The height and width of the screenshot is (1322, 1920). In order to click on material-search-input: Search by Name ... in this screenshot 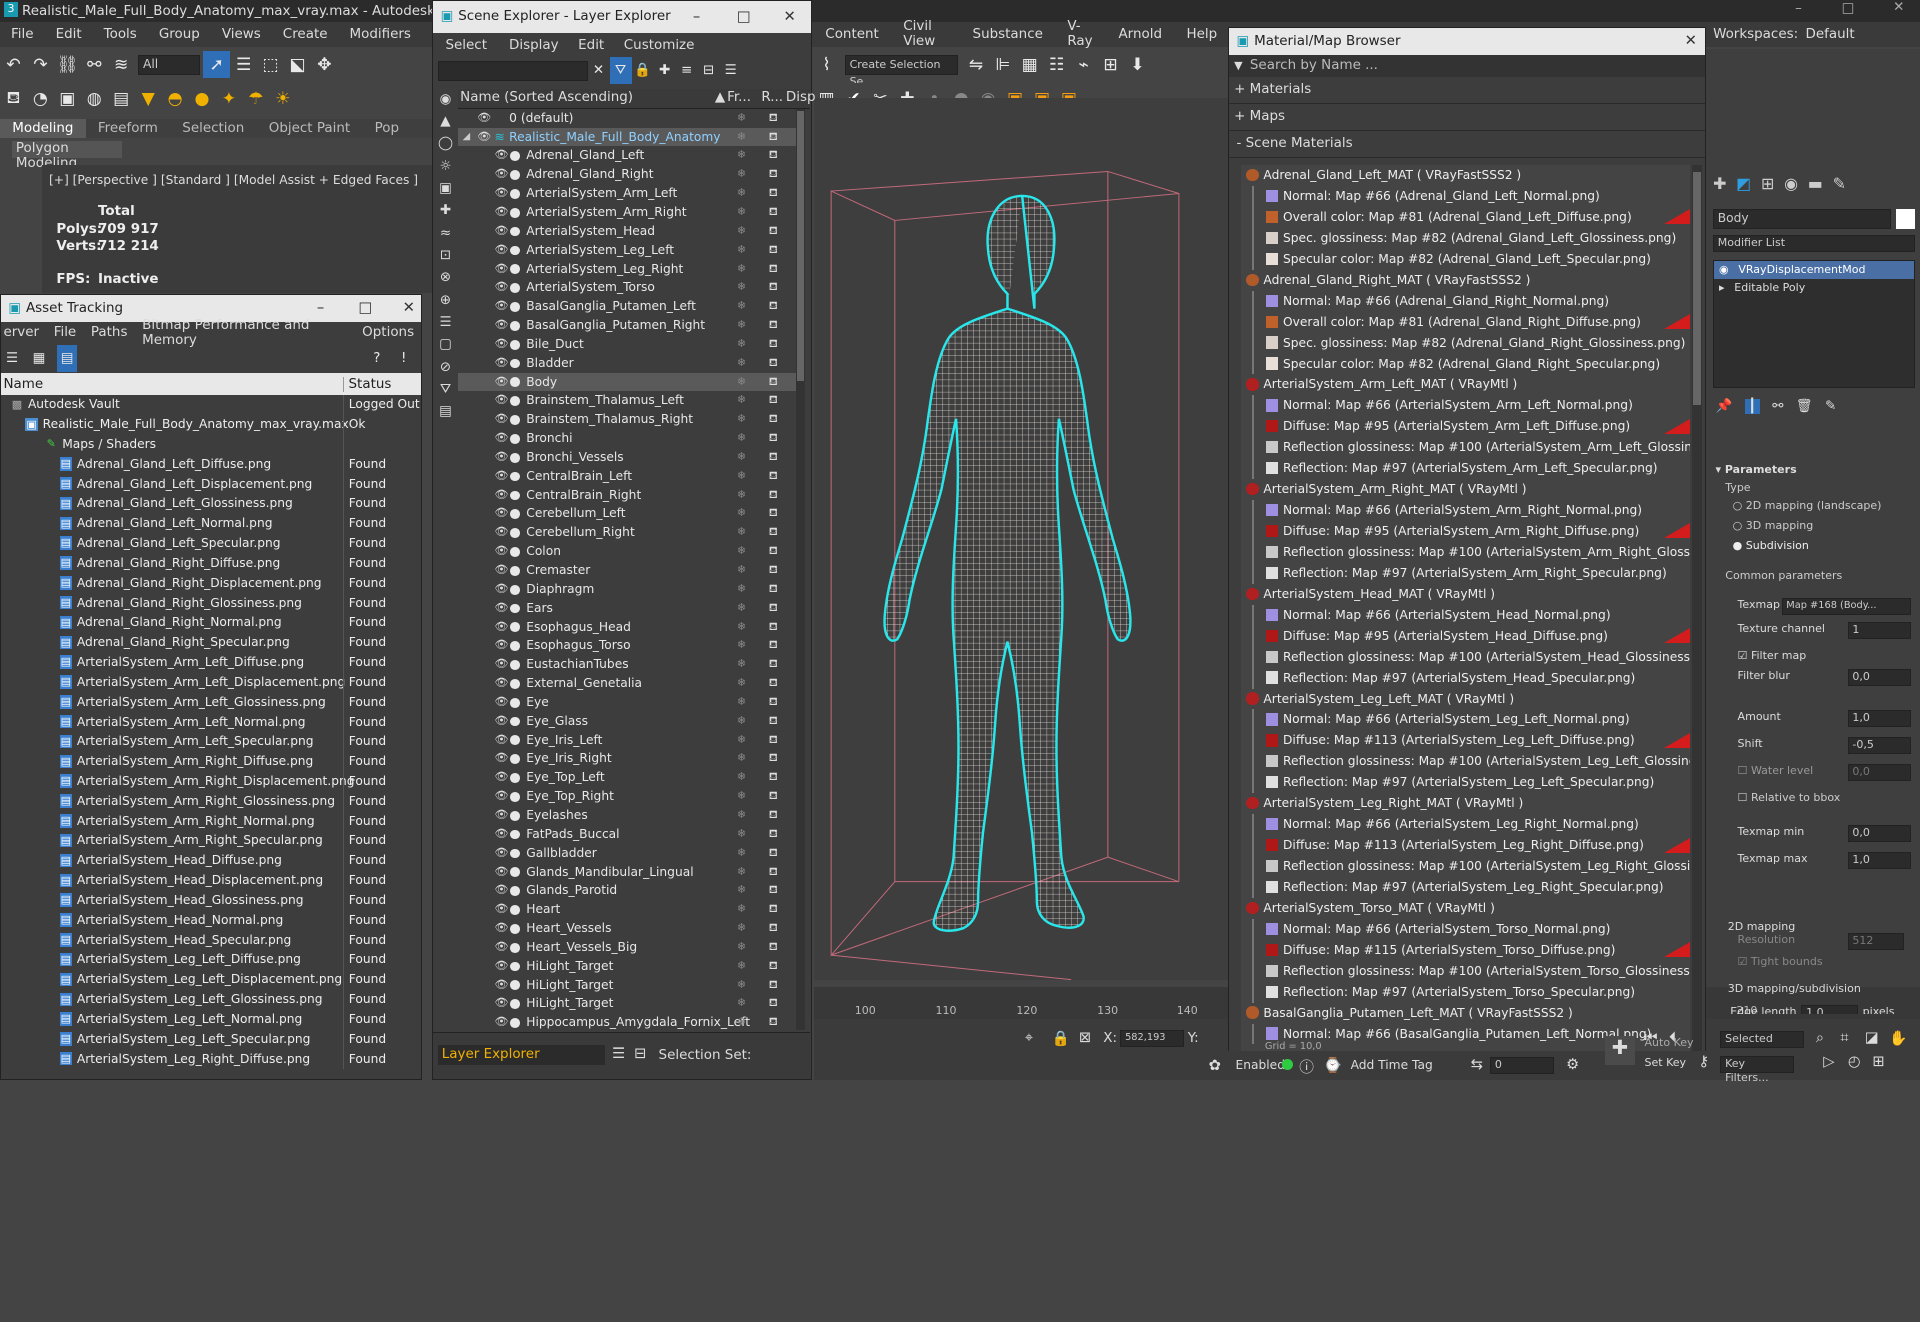, I will do `click(1314, 65)`.